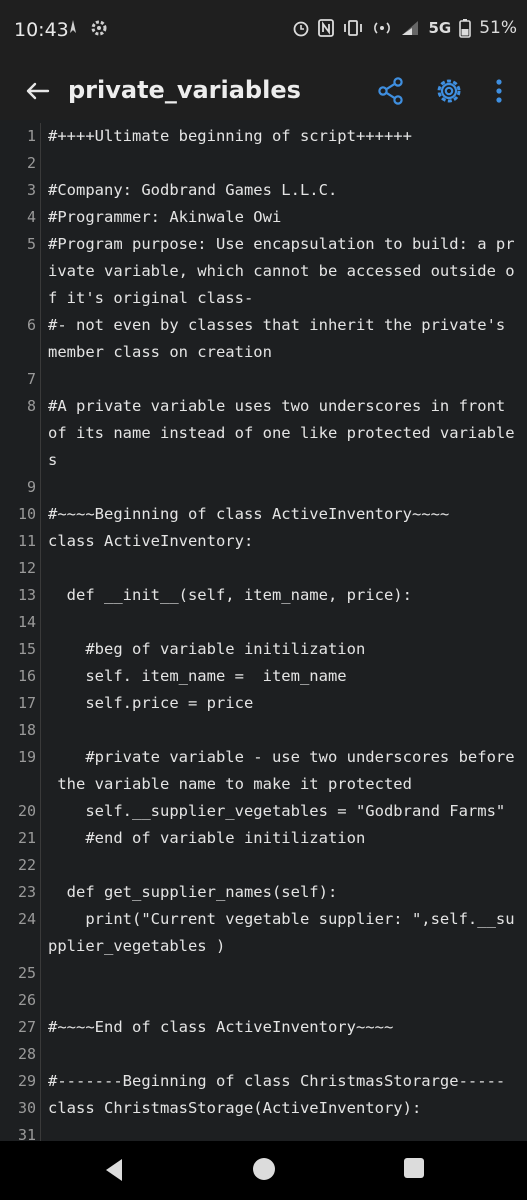 The width and height of the screenshot is (527, 1200). I want to click on code-line: self. item_name = item_name, so click(283, 676).